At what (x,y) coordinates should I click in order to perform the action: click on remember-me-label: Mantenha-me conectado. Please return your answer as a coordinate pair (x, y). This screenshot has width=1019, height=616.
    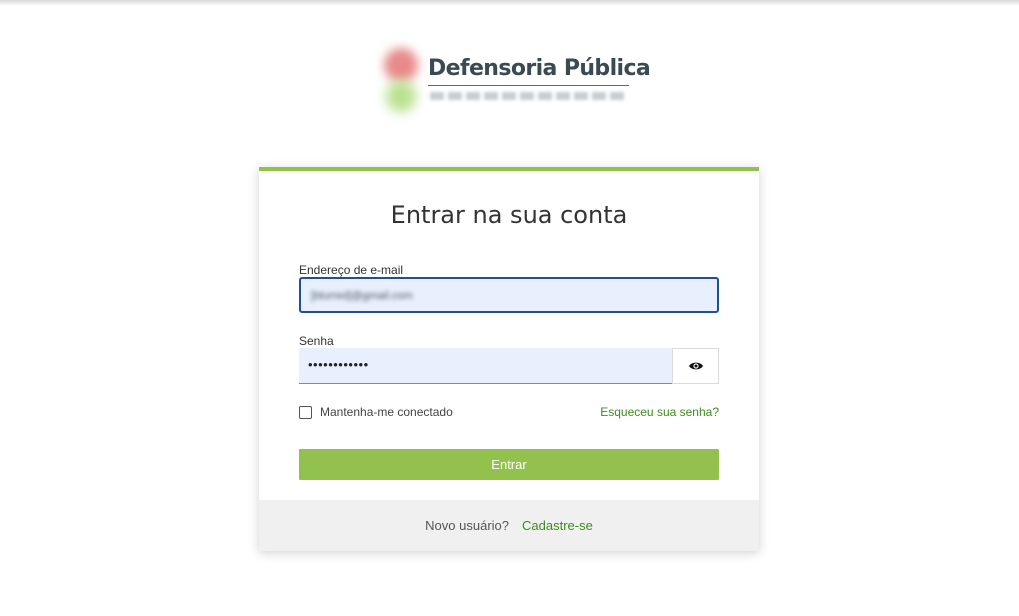
    Looking at the image, I should click on (386, 412).